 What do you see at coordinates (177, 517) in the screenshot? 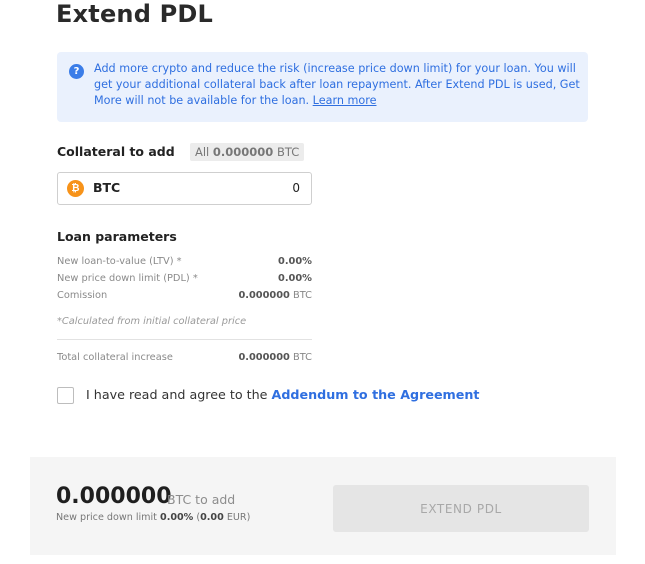
I see `footer-sub-percent: 0.00%` at bounding box center [177, 517].